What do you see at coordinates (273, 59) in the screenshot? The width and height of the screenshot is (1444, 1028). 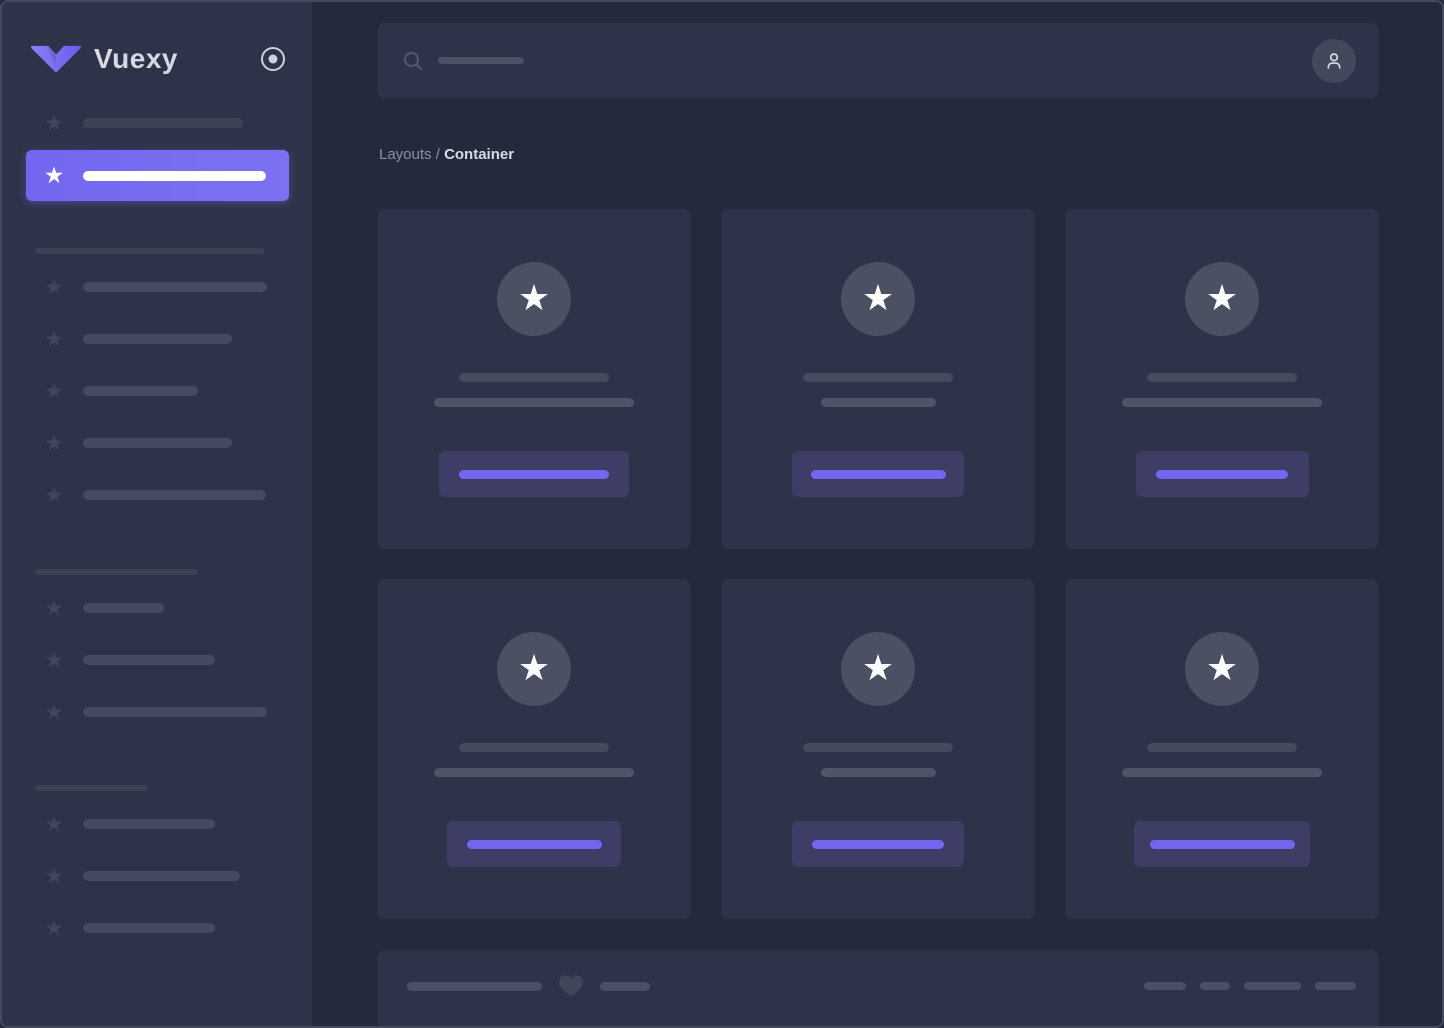 I see `sidebar-pin-toggle-icon` at bounding box center [273, 59].